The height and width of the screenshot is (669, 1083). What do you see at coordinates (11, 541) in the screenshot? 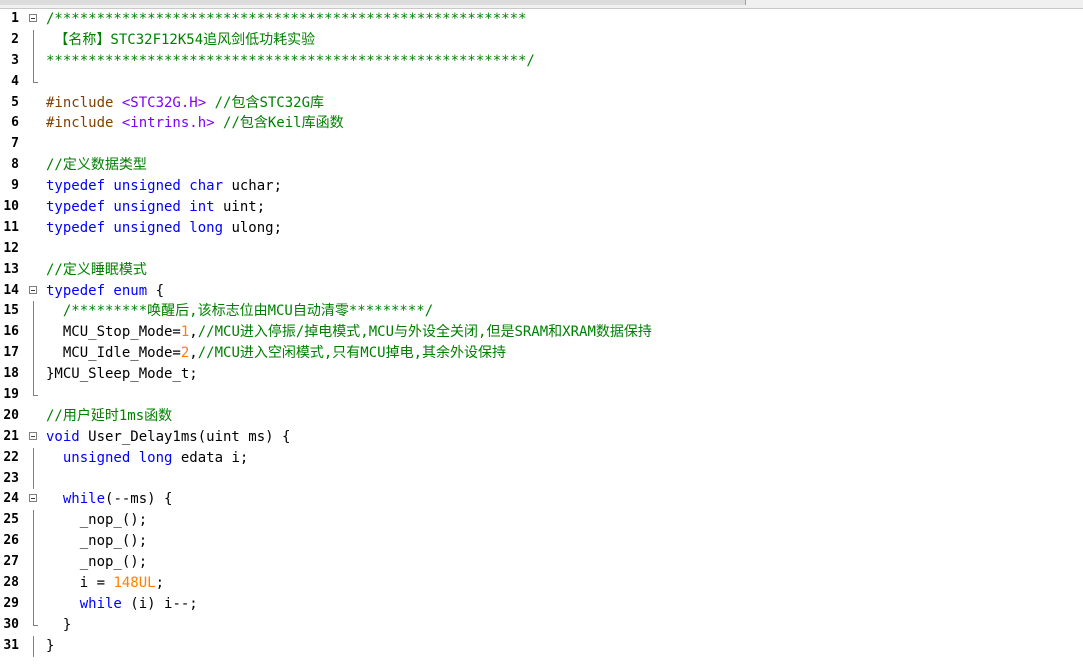
I see `line-number: 26` at bounding box center [11, 541].